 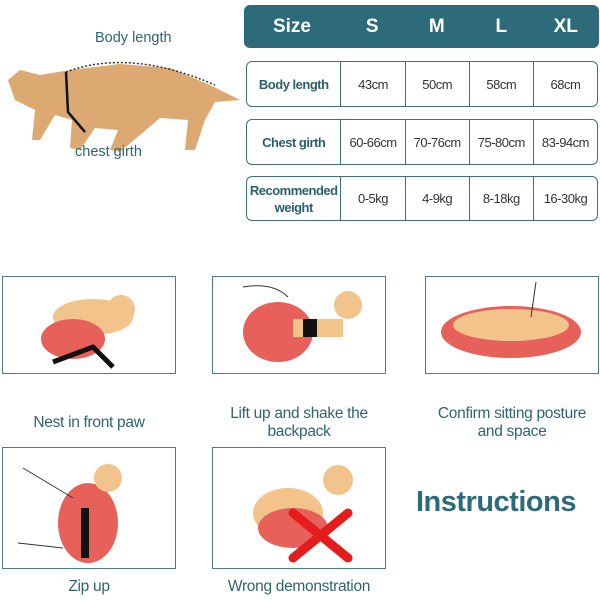 I want to click on cell: 4-9kg, so click(x=436, y=198).